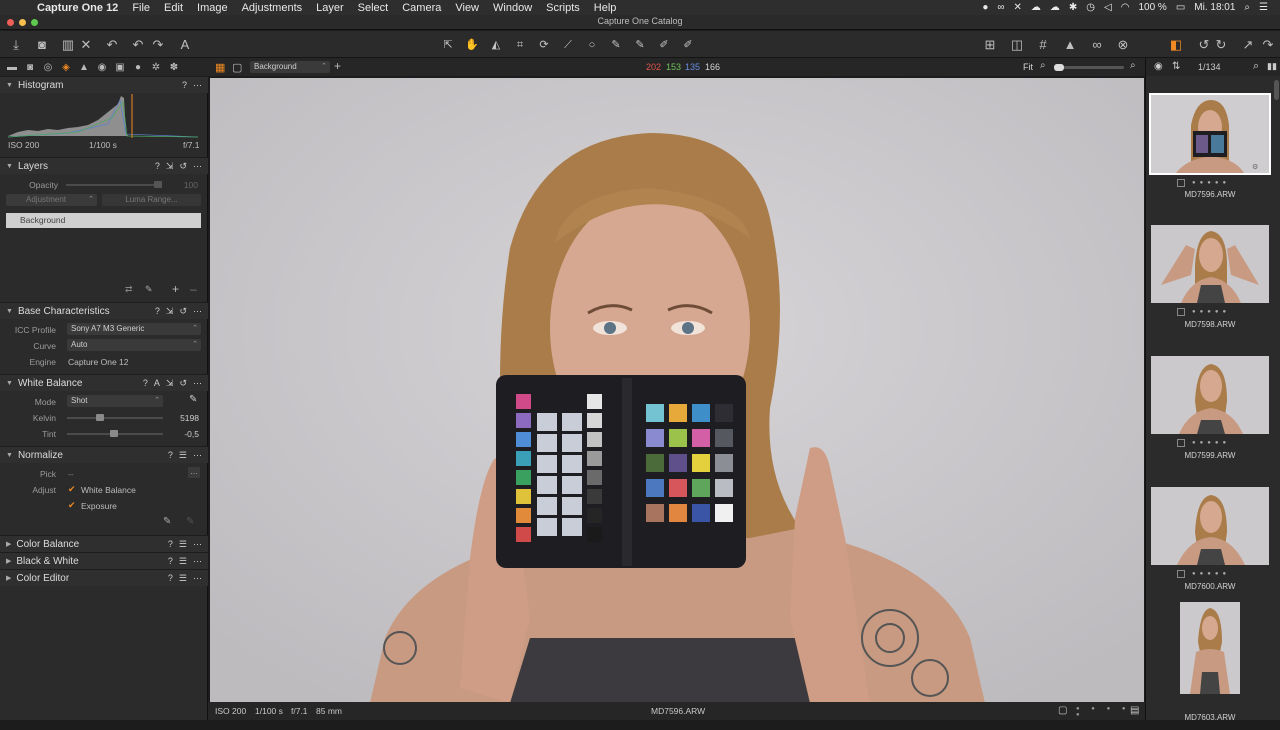 This screenshot has height=730, width=1280. Describe the element at coordinates (1221, 44) in the screenshot. I see `rotate-right-icon: ↻` at that location.